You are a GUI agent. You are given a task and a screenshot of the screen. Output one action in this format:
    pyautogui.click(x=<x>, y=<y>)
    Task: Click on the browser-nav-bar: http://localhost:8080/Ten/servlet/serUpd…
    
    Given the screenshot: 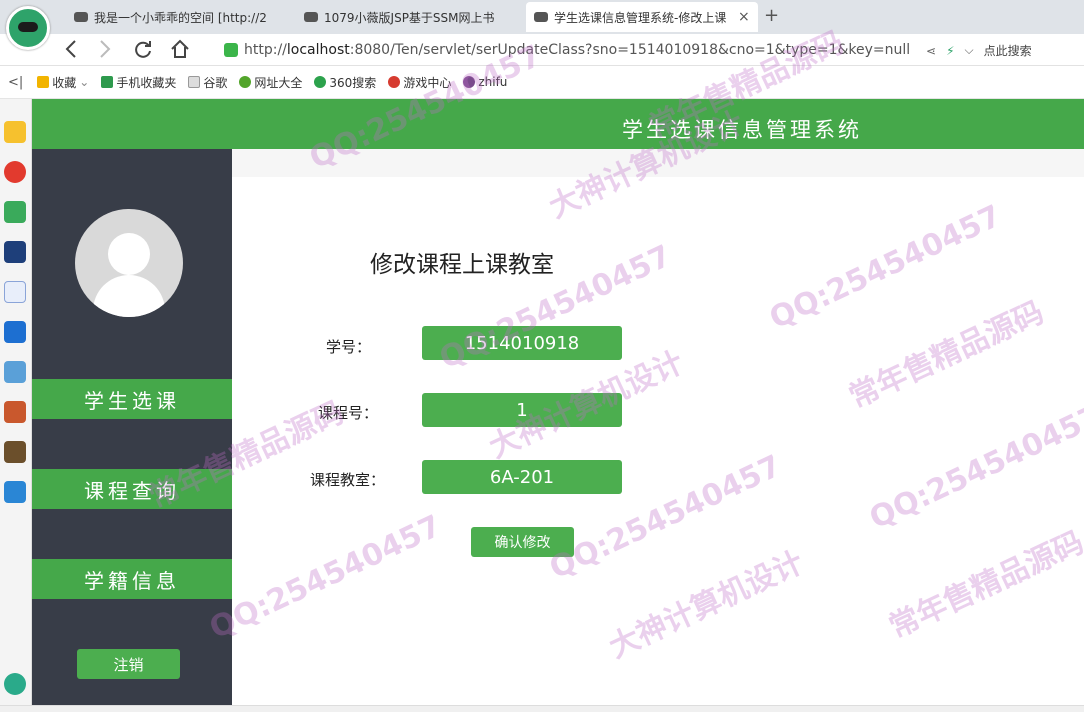 What is the action you would take?
    pyautogui.click(x=542, y=50)
    